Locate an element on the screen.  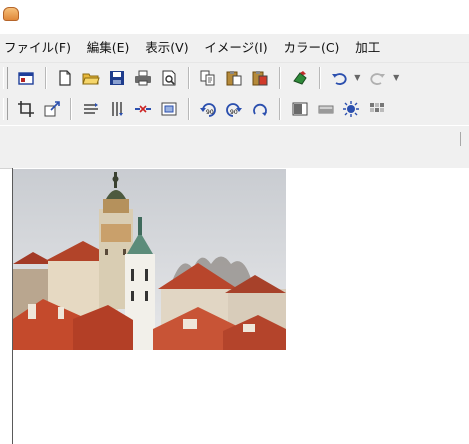
menu-image: イメージ(I) is located at coordinates (235, 48).